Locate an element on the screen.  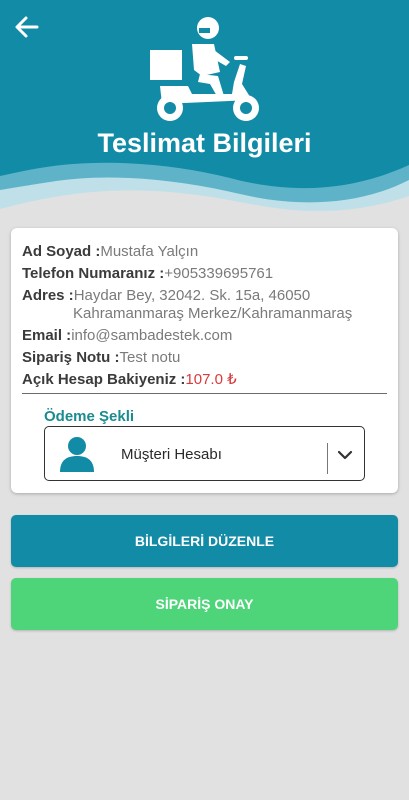
address-label: Adres : is located at coordinates (48, 295).